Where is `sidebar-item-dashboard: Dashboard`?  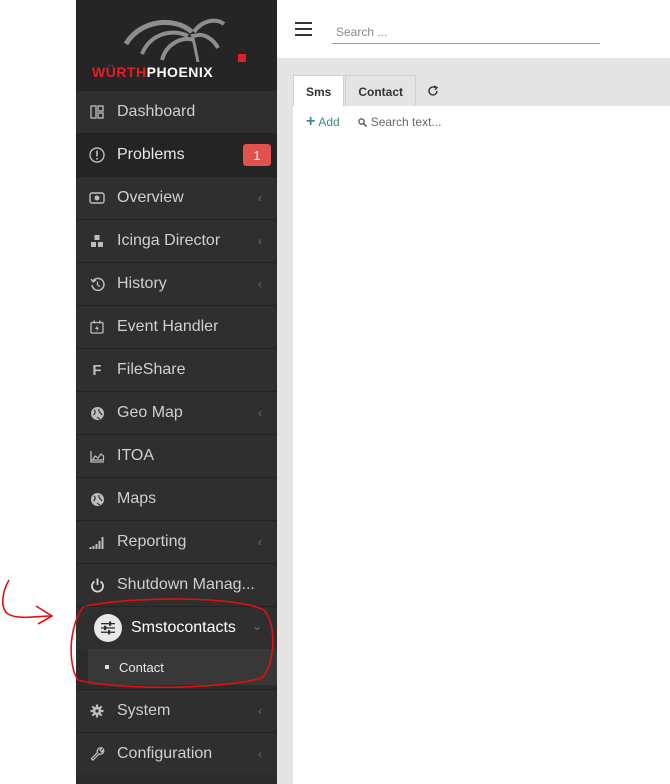
sidebar-item-dashboard: Dashboard is located at coordinates (176, 111).